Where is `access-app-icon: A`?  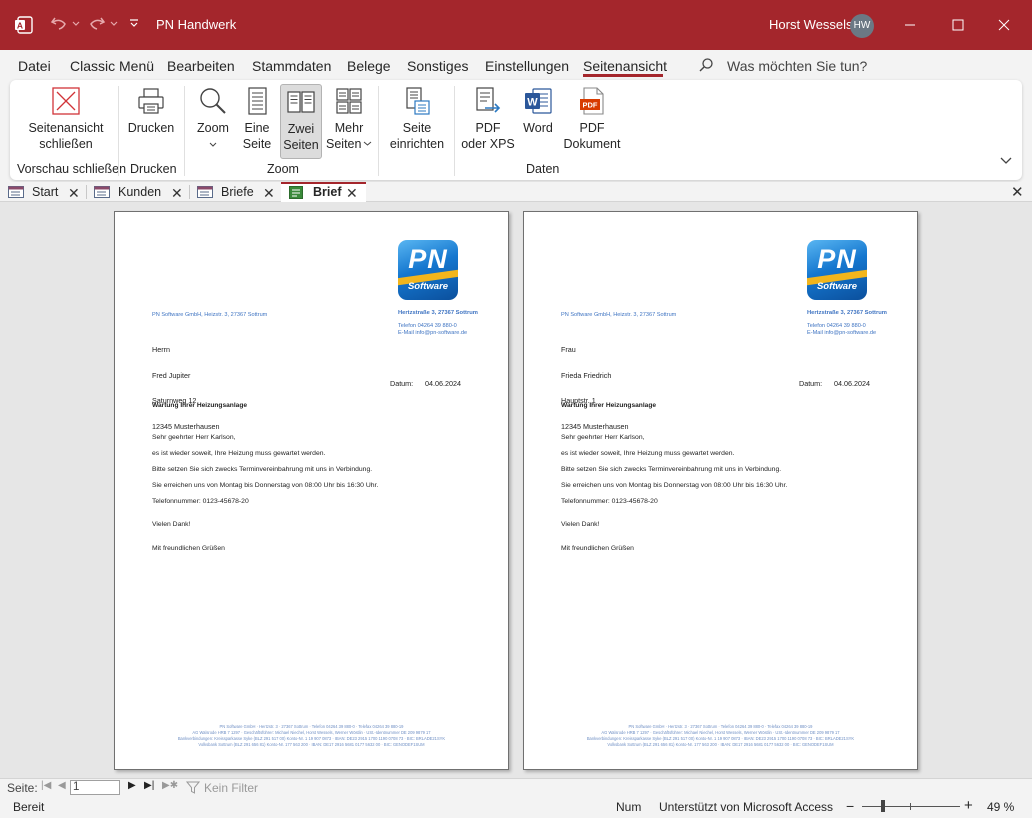
access-app-icon: A is located at coordinates (24, 25).